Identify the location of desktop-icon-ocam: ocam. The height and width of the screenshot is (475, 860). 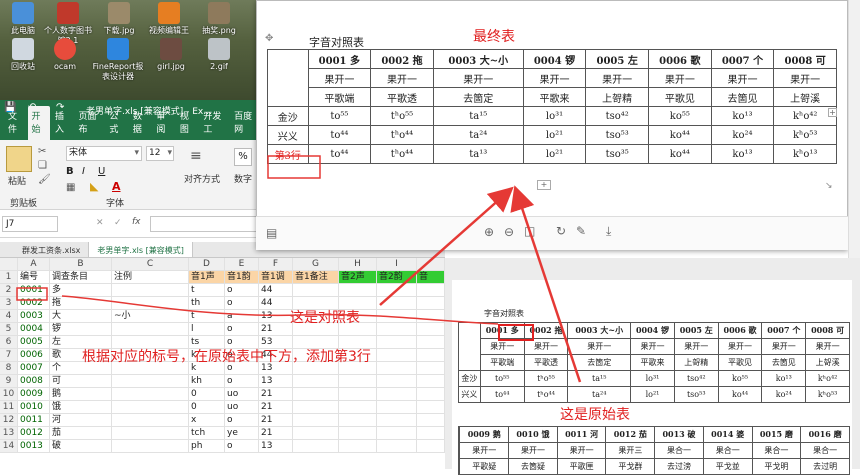
(65, 55).